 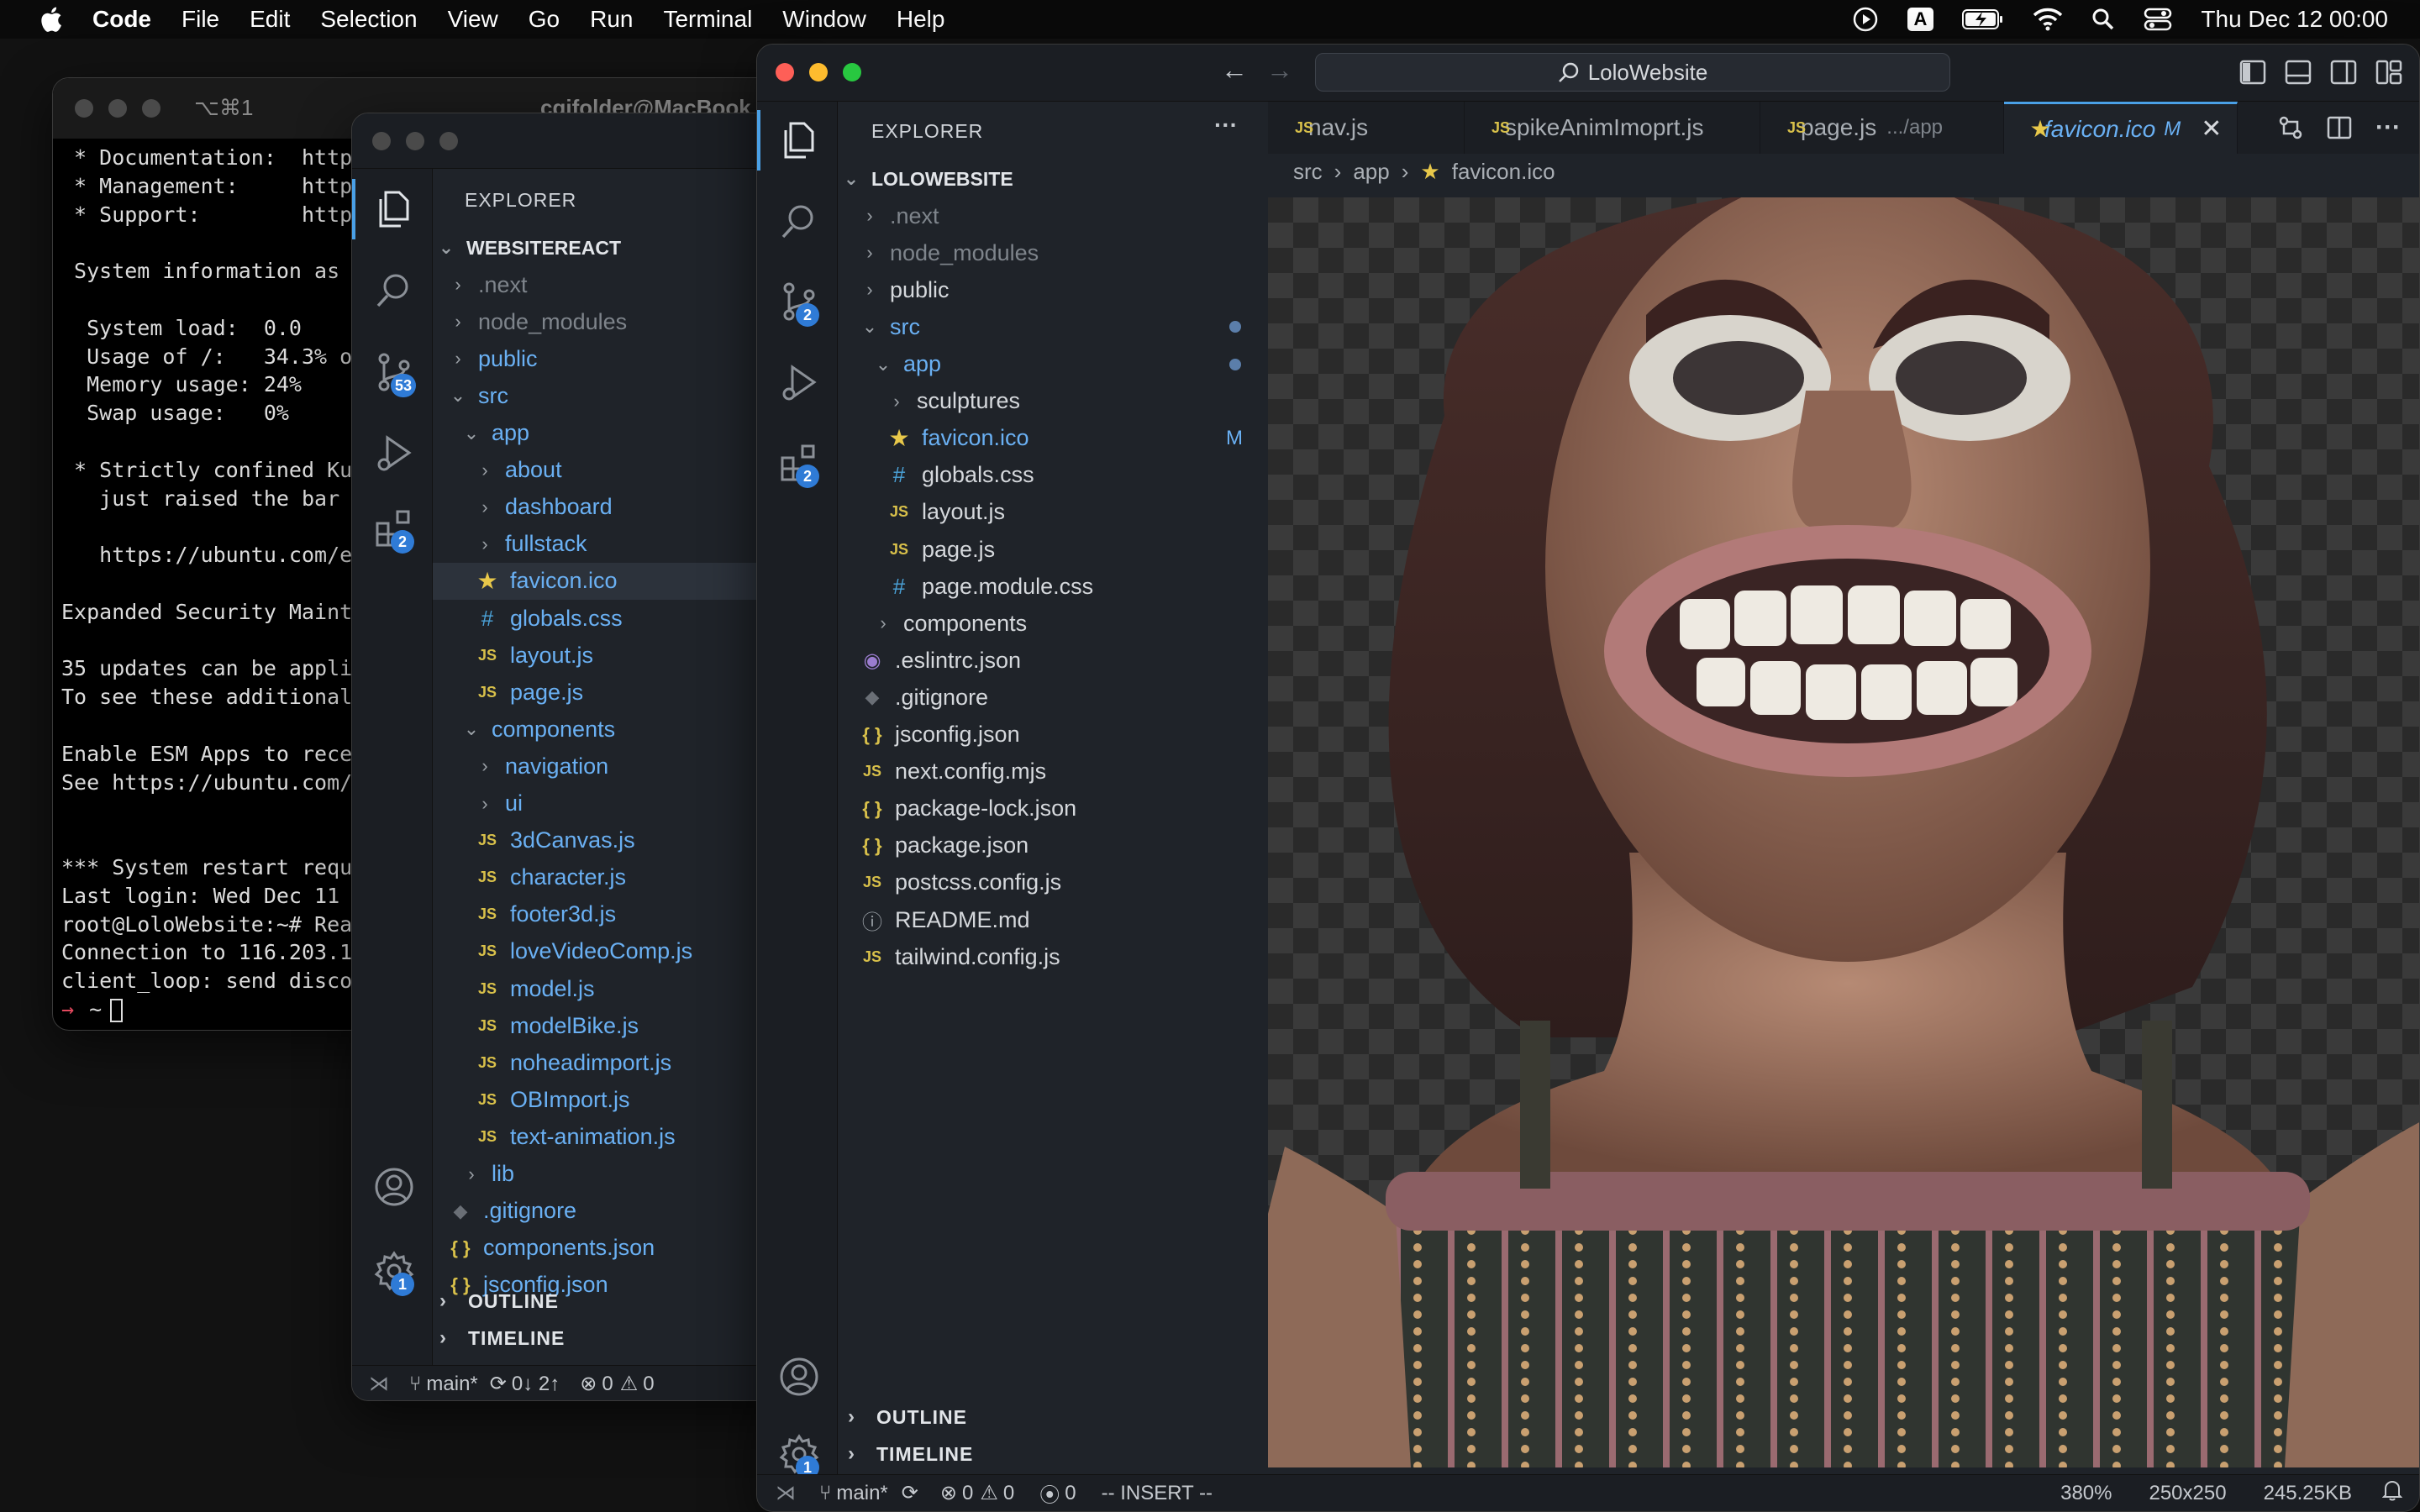 I want to click on editor-more-actions-icon: ···, so click(x=2388, y=127).